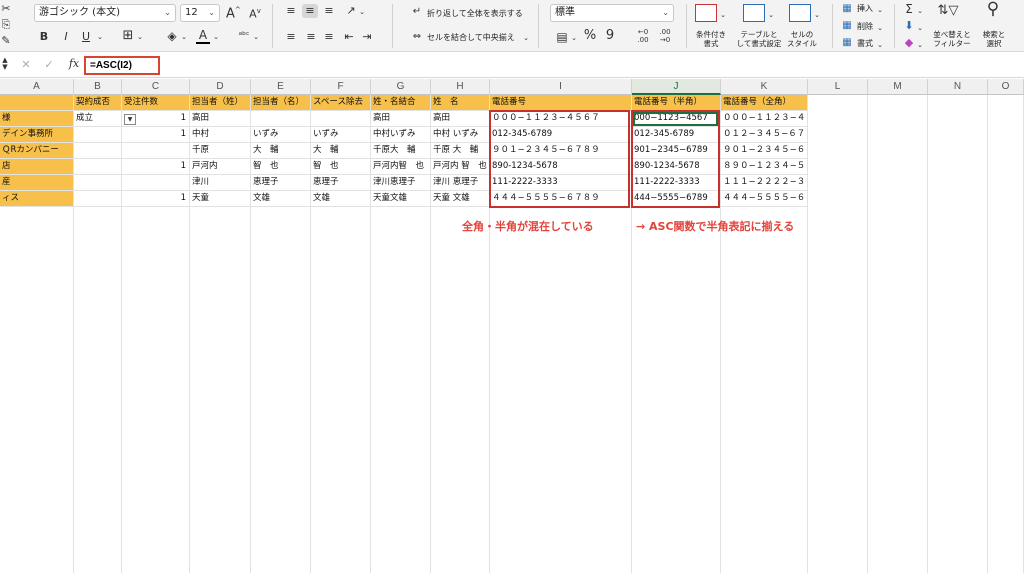 The image size is (1024, 573). What do you see at coordinates (281, 151) in the screenshot?
I see `cell-e4: 大 輔` at bounding box center [281, 151].